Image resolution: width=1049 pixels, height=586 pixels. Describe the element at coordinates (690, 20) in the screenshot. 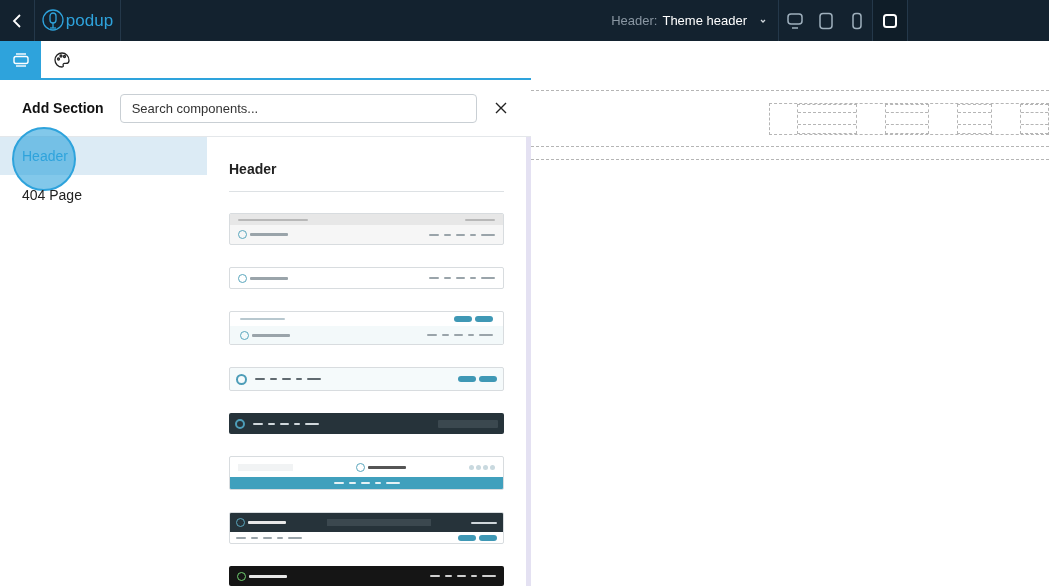

I see `header-dropdown: Header: Theme header` at that location.